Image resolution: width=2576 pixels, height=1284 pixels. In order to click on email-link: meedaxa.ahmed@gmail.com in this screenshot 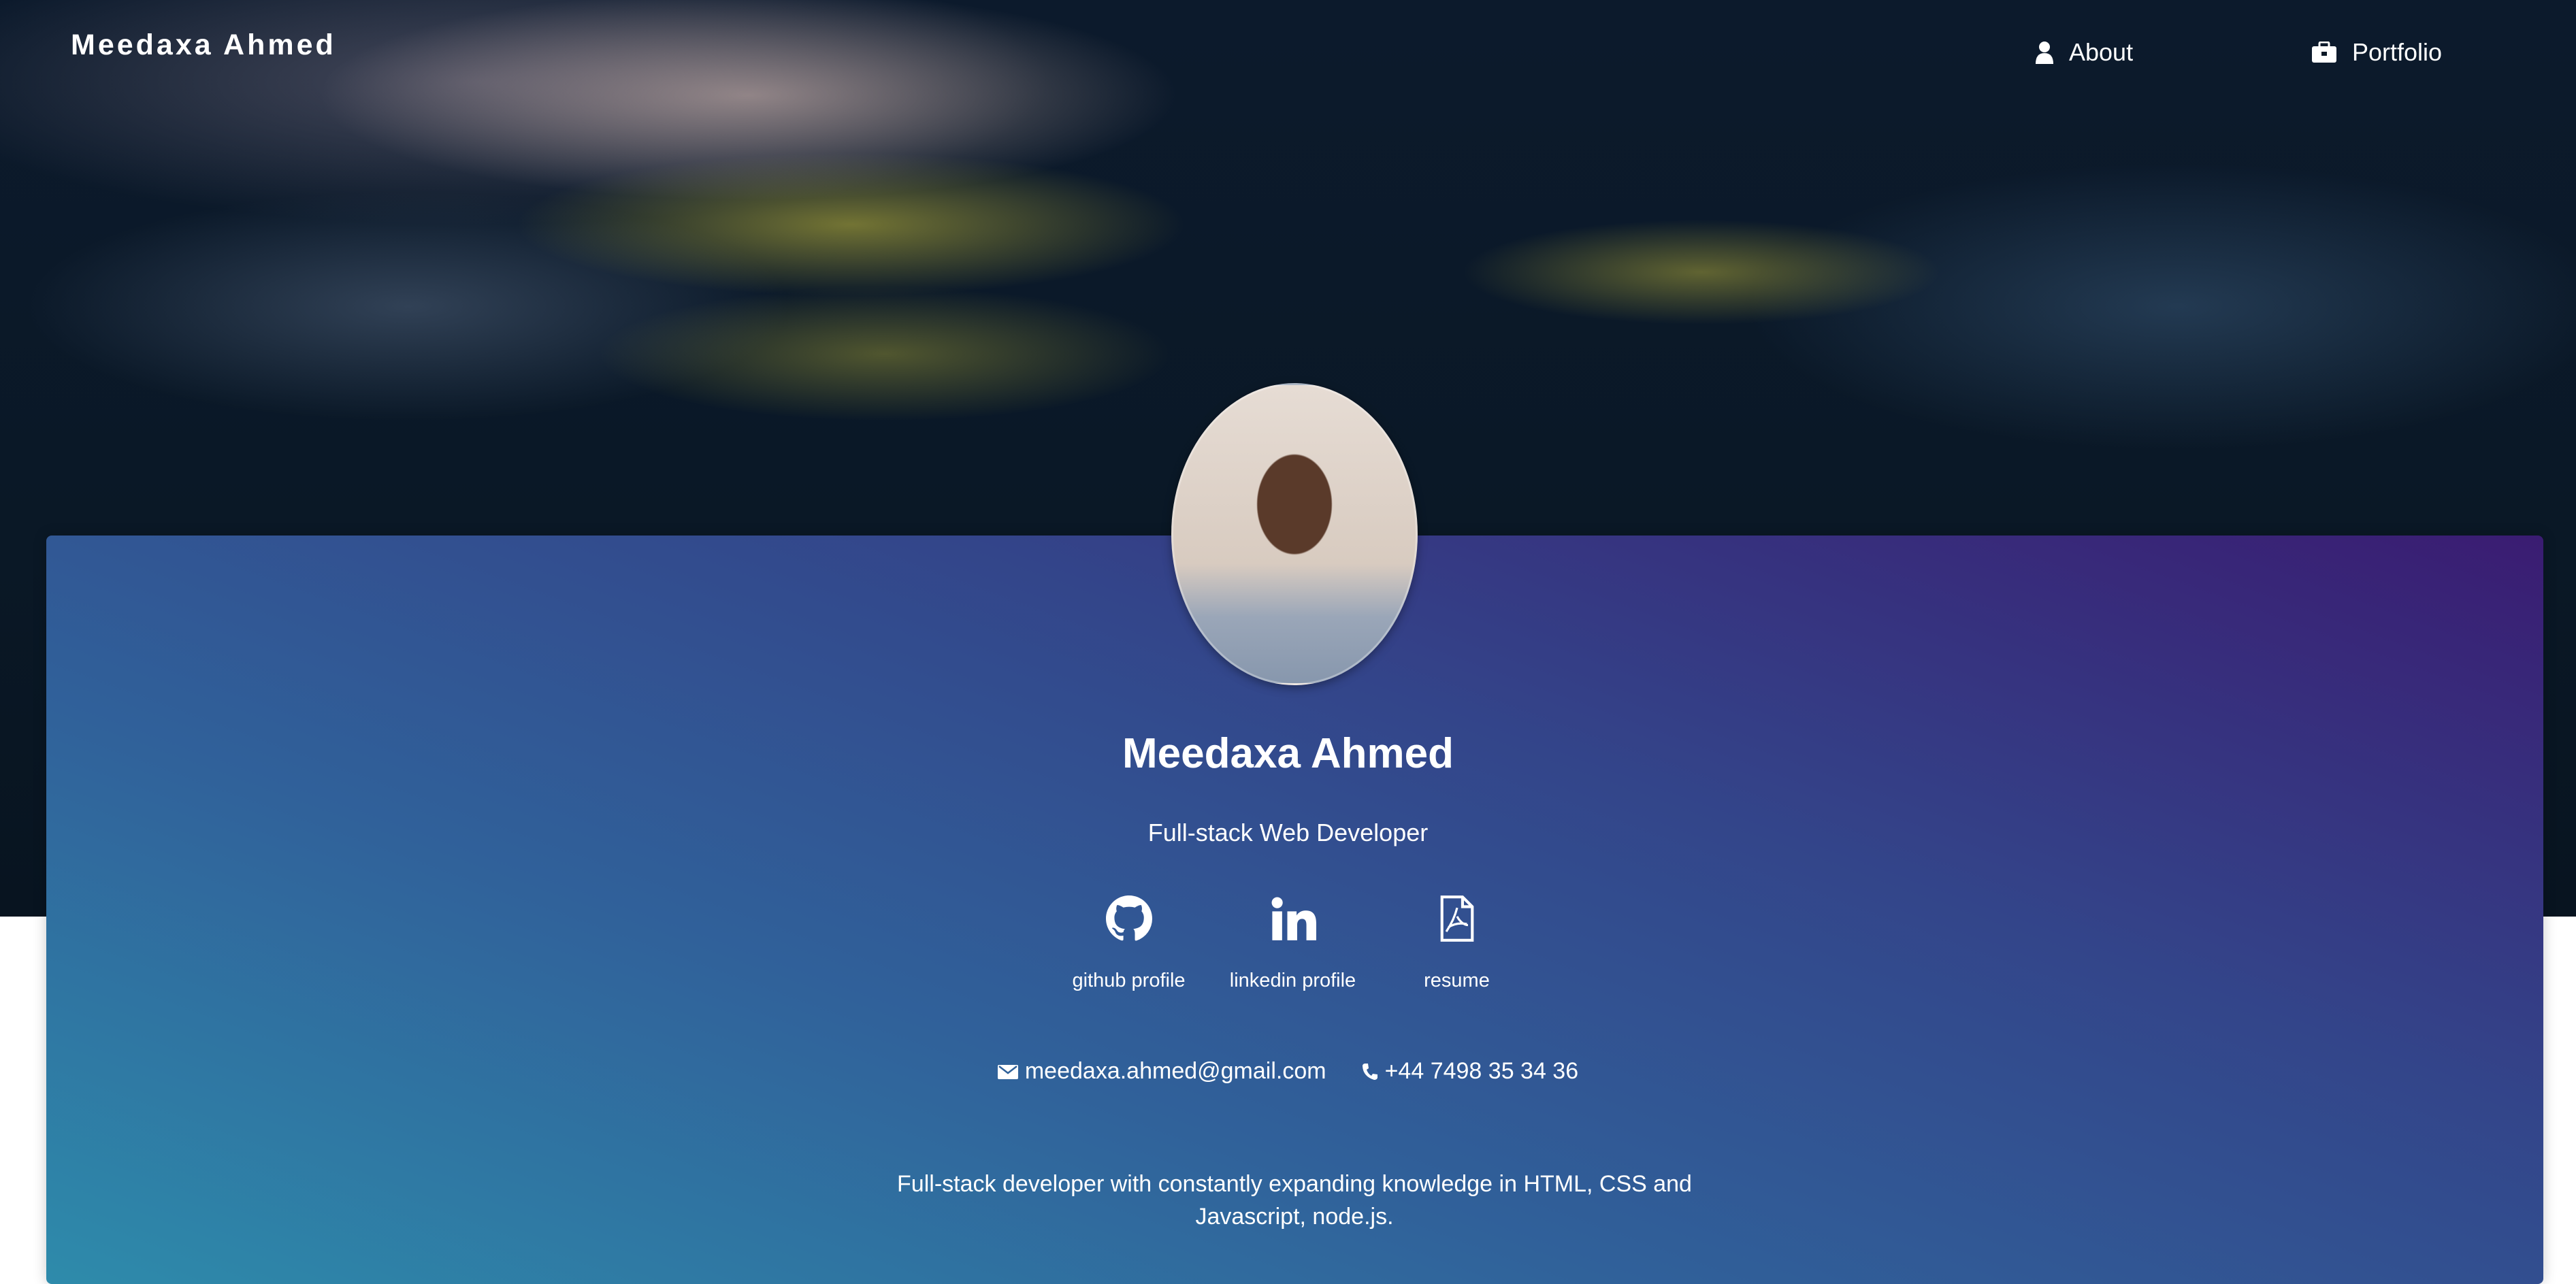, I will do `click(1161, 1071)`.